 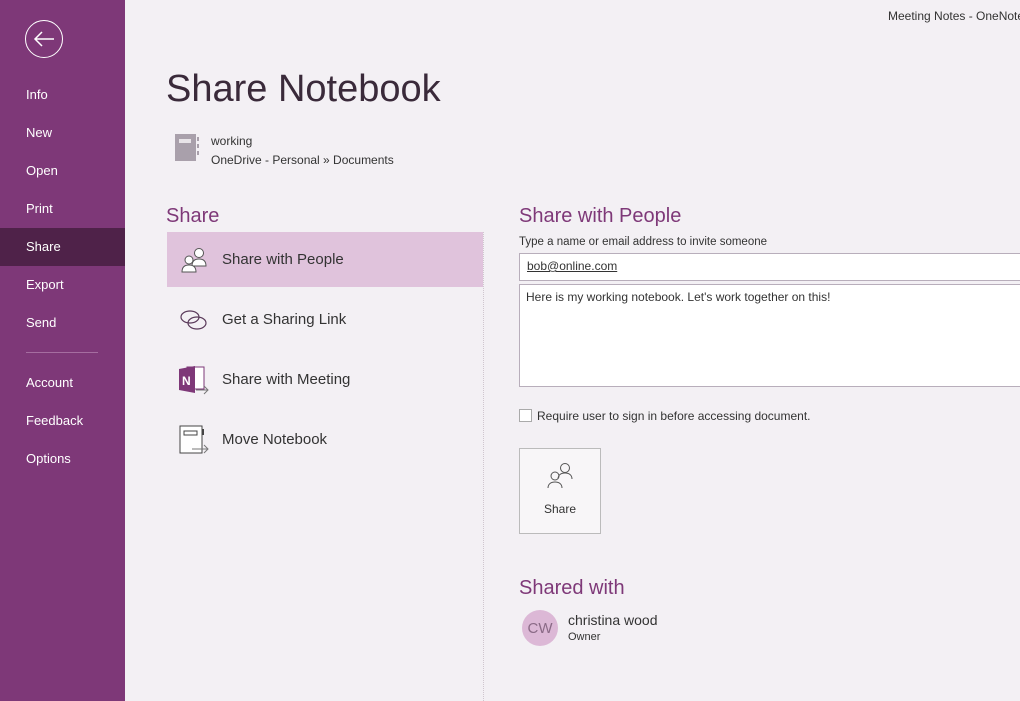 What do you see at coordinates (187, 150) in the screenshot?
I see `notebook-icon` at bounding box center [187, 150].